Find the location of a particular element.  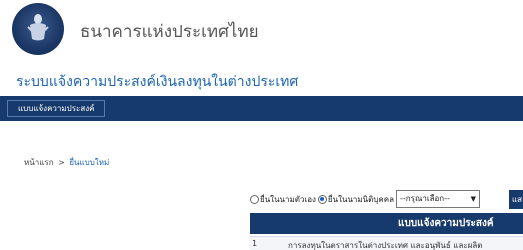

bank-name: ธนาคารแห่งประเทศไทย is located at coordinates (169, 32).